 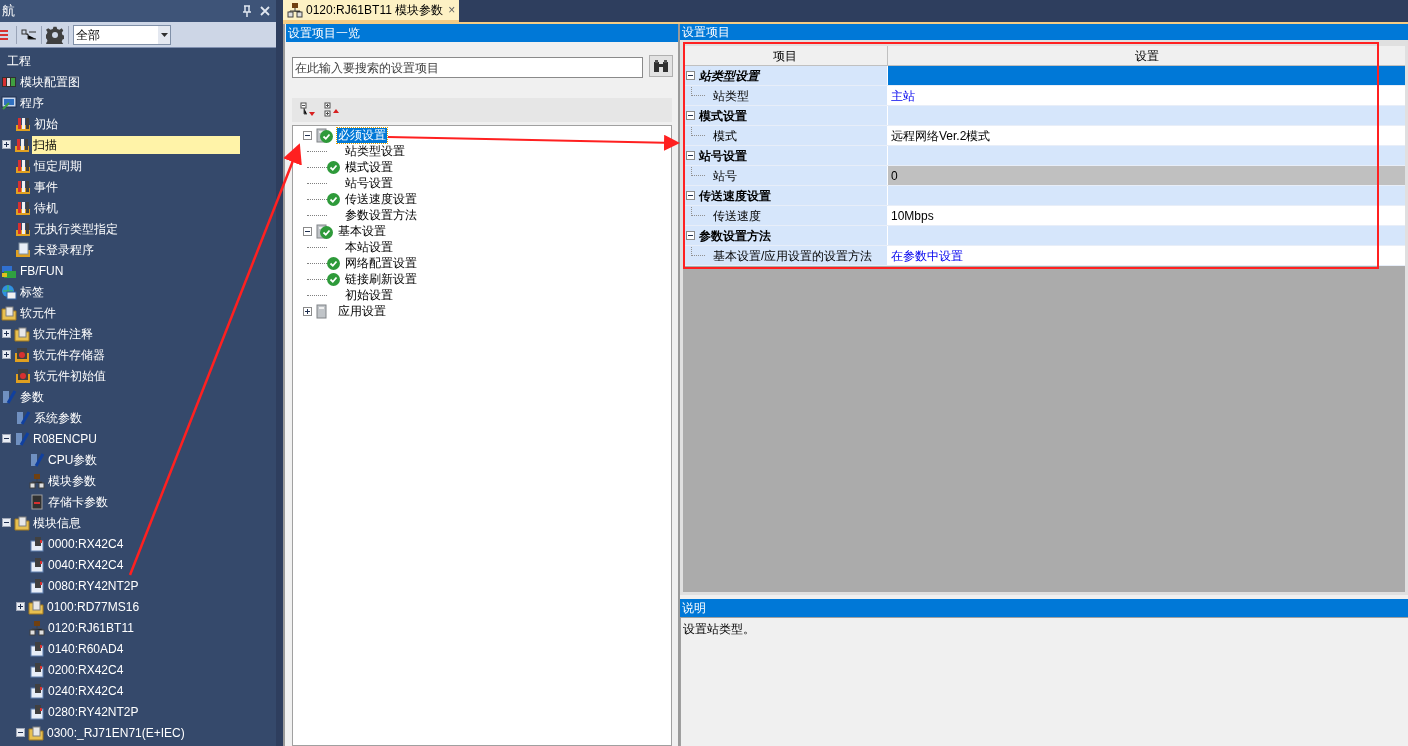 What do you see at coordinates (78, 501) in the screenshot?
I see `tree-item: 存储卡参数` at bounding box center [78, 501].